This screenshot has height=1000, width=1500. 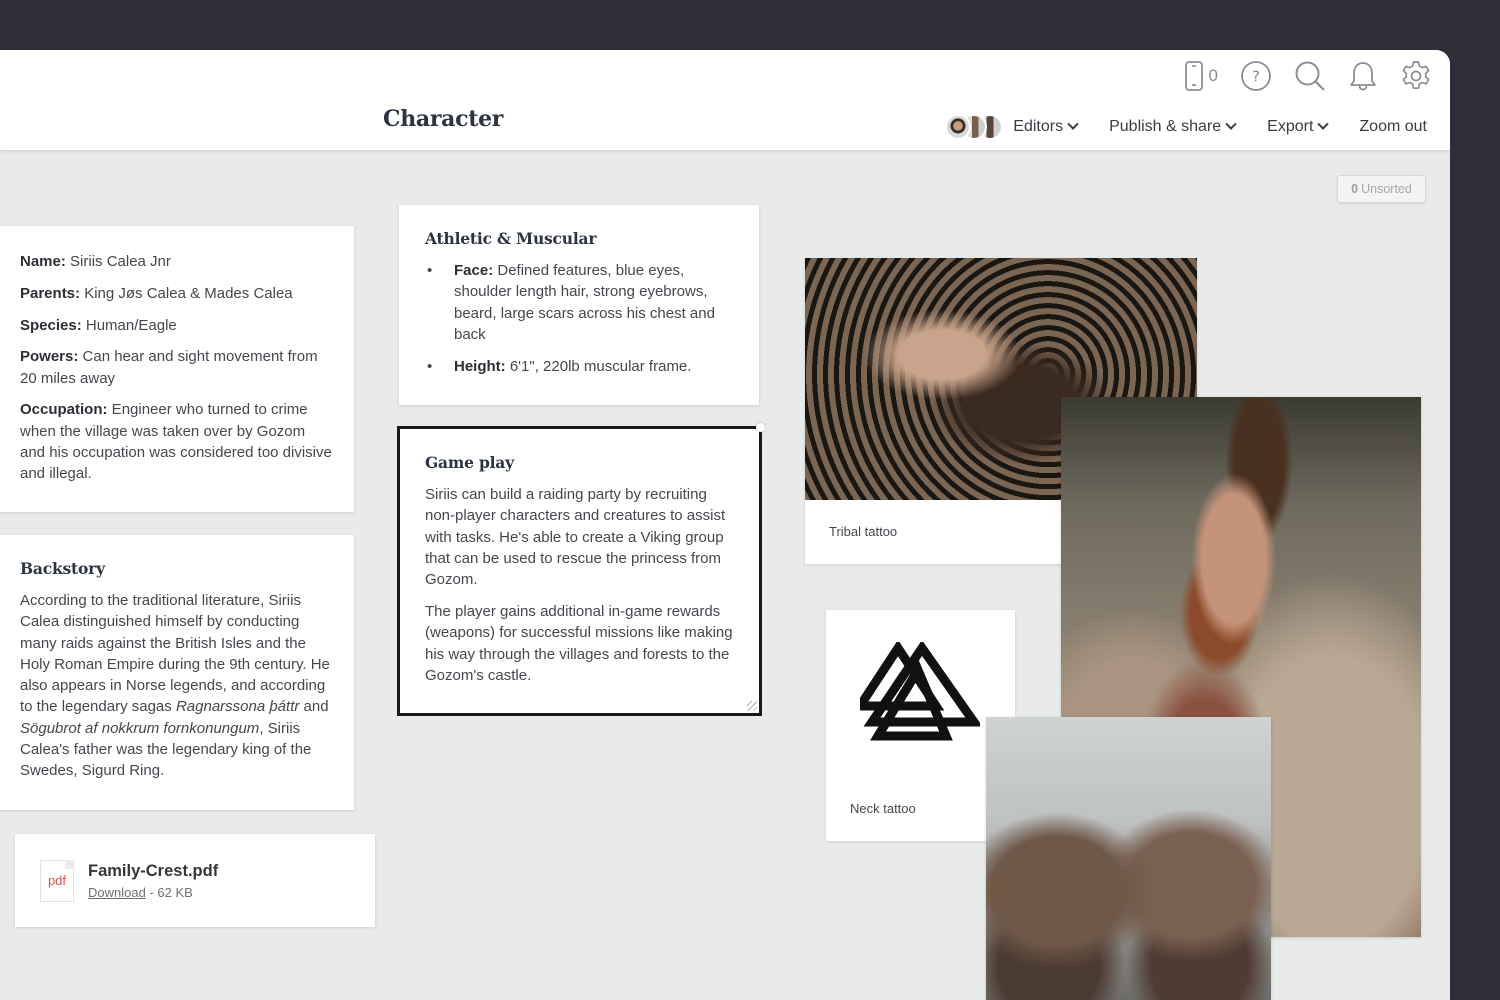 I want to click on settings-button, so click(x=1416, y=76).